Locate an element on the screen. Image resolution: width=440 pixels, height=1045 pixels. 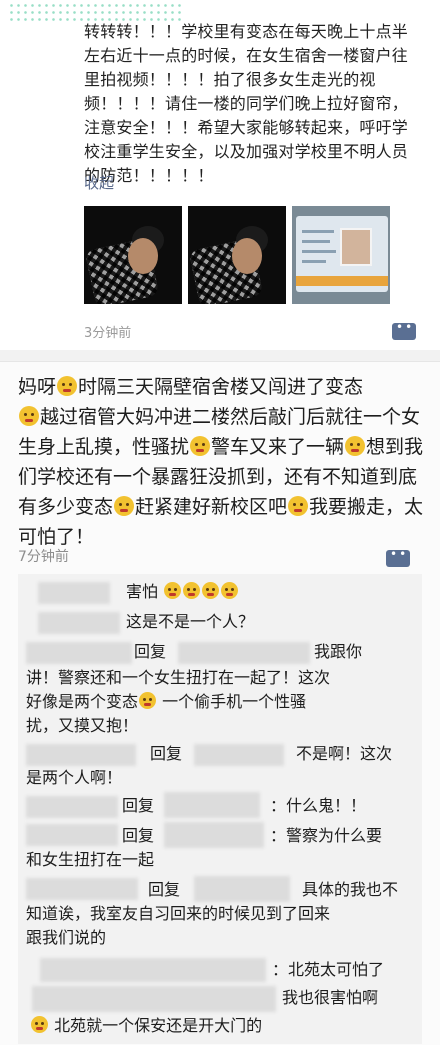
photo-thumbnail-id-card is located at coordinates (341, 255).